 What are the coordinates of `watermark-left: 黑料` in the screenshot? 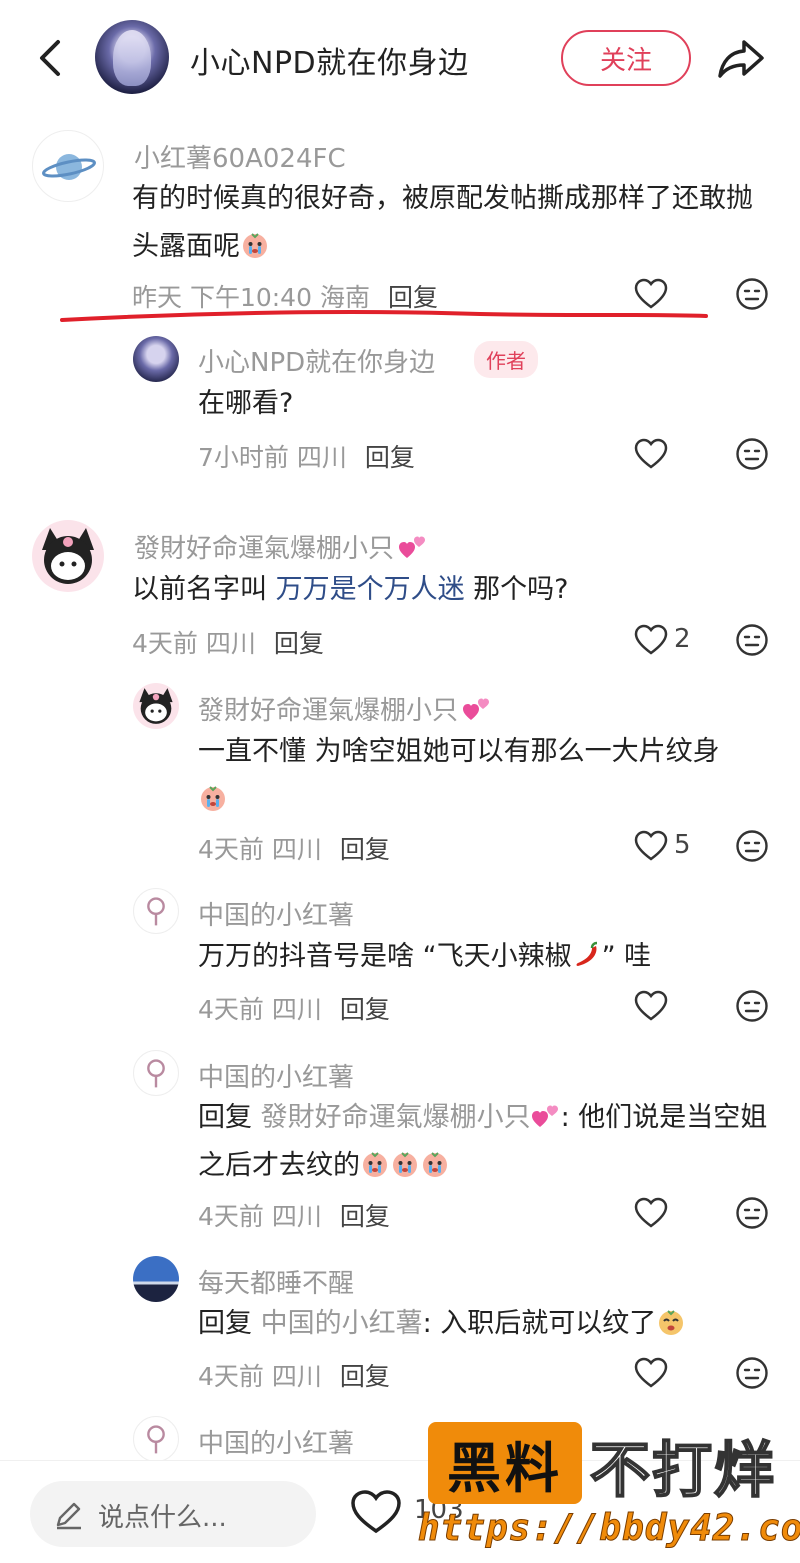 It's located at (505, 1463).